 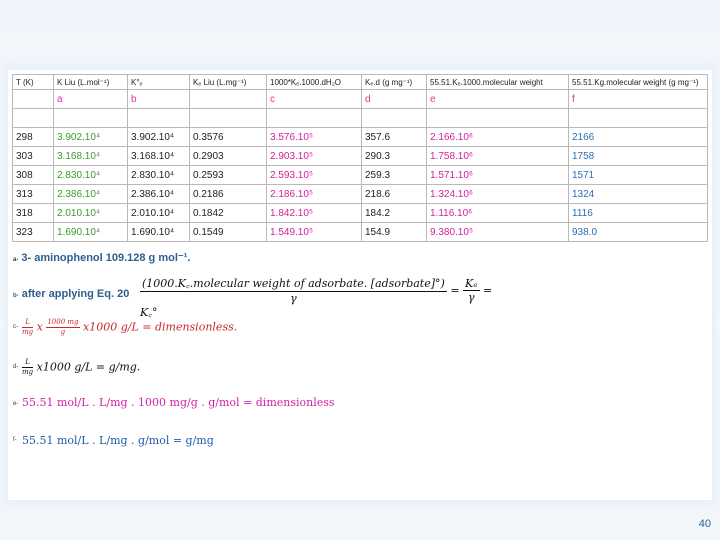 What do you see at coordinates (394, 156) in the screenshot?
I see `cell-ked: 290.3` at bounding box center [394, 156].